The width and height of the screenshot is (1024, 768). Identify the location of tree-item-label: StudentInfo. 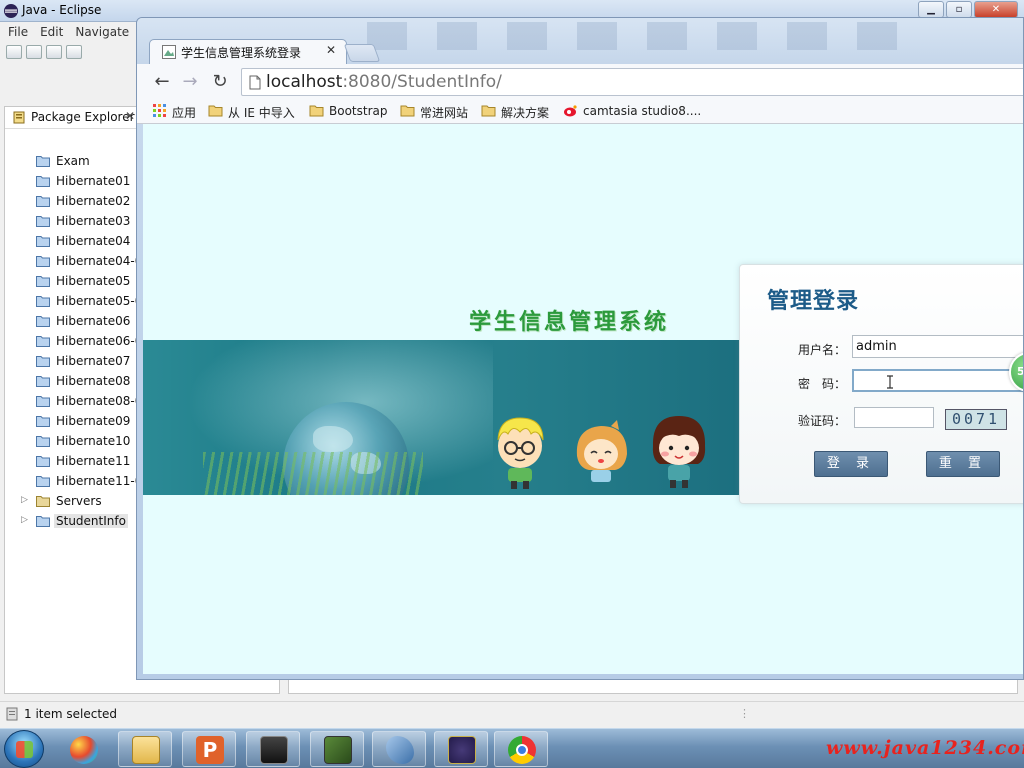
(91, 521).